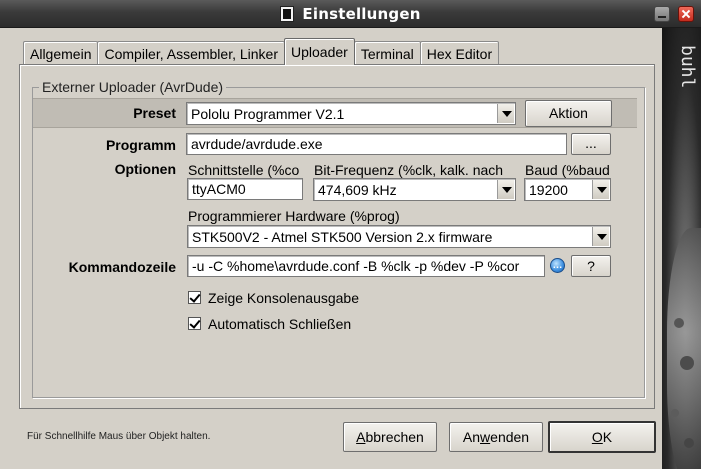  What do you see at coordinates (602, 437) in the screenshot?
I see `ok-button: OK` at bounding box center [602, 437].